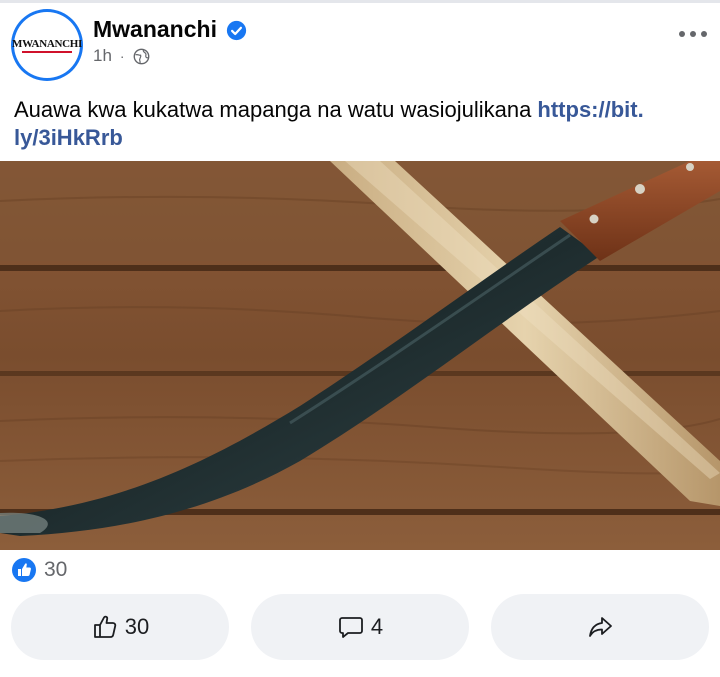 The image size is (720, 677). I want to click on reaction-summary: 30, so click(39, 570).